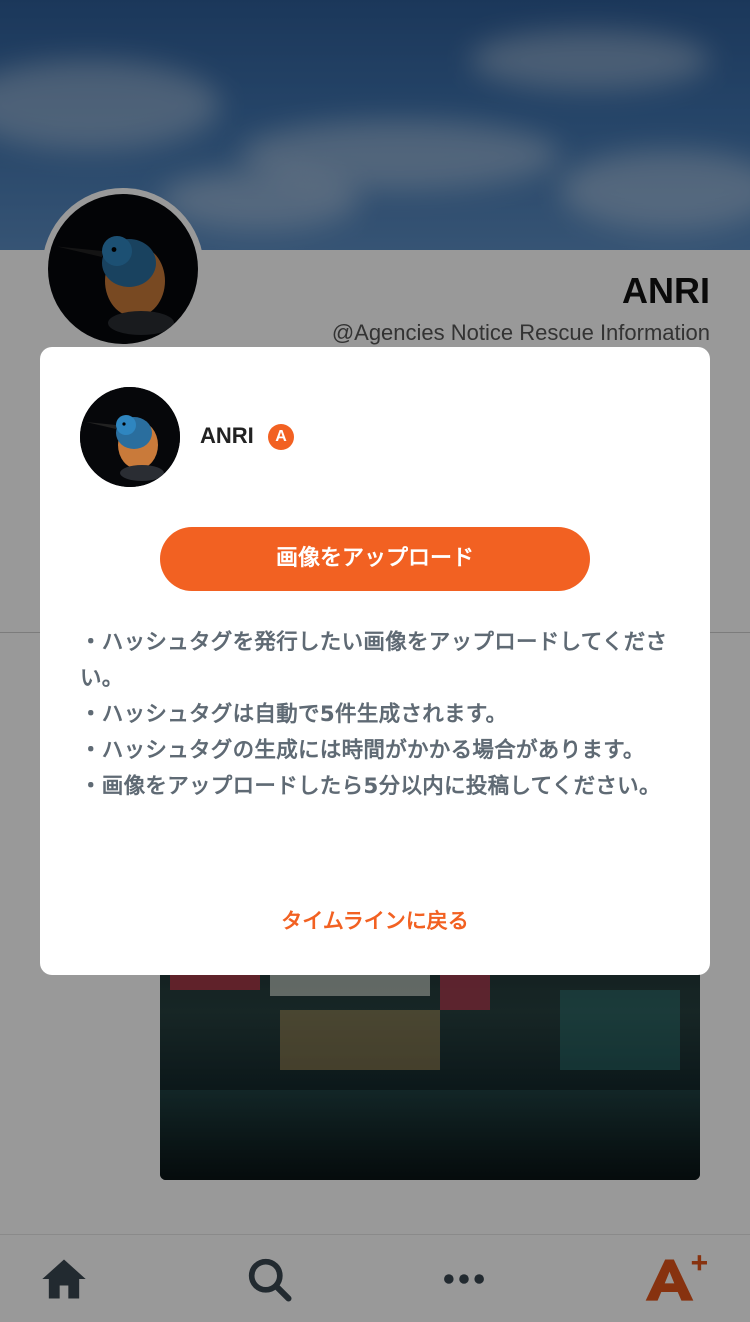  What do you see at coordinates (370, 786) in the screenshot?
I see `instruction-item: ・画像をアップロードしたら5分以内に投稿してください。` at bounding box center [370, 786].